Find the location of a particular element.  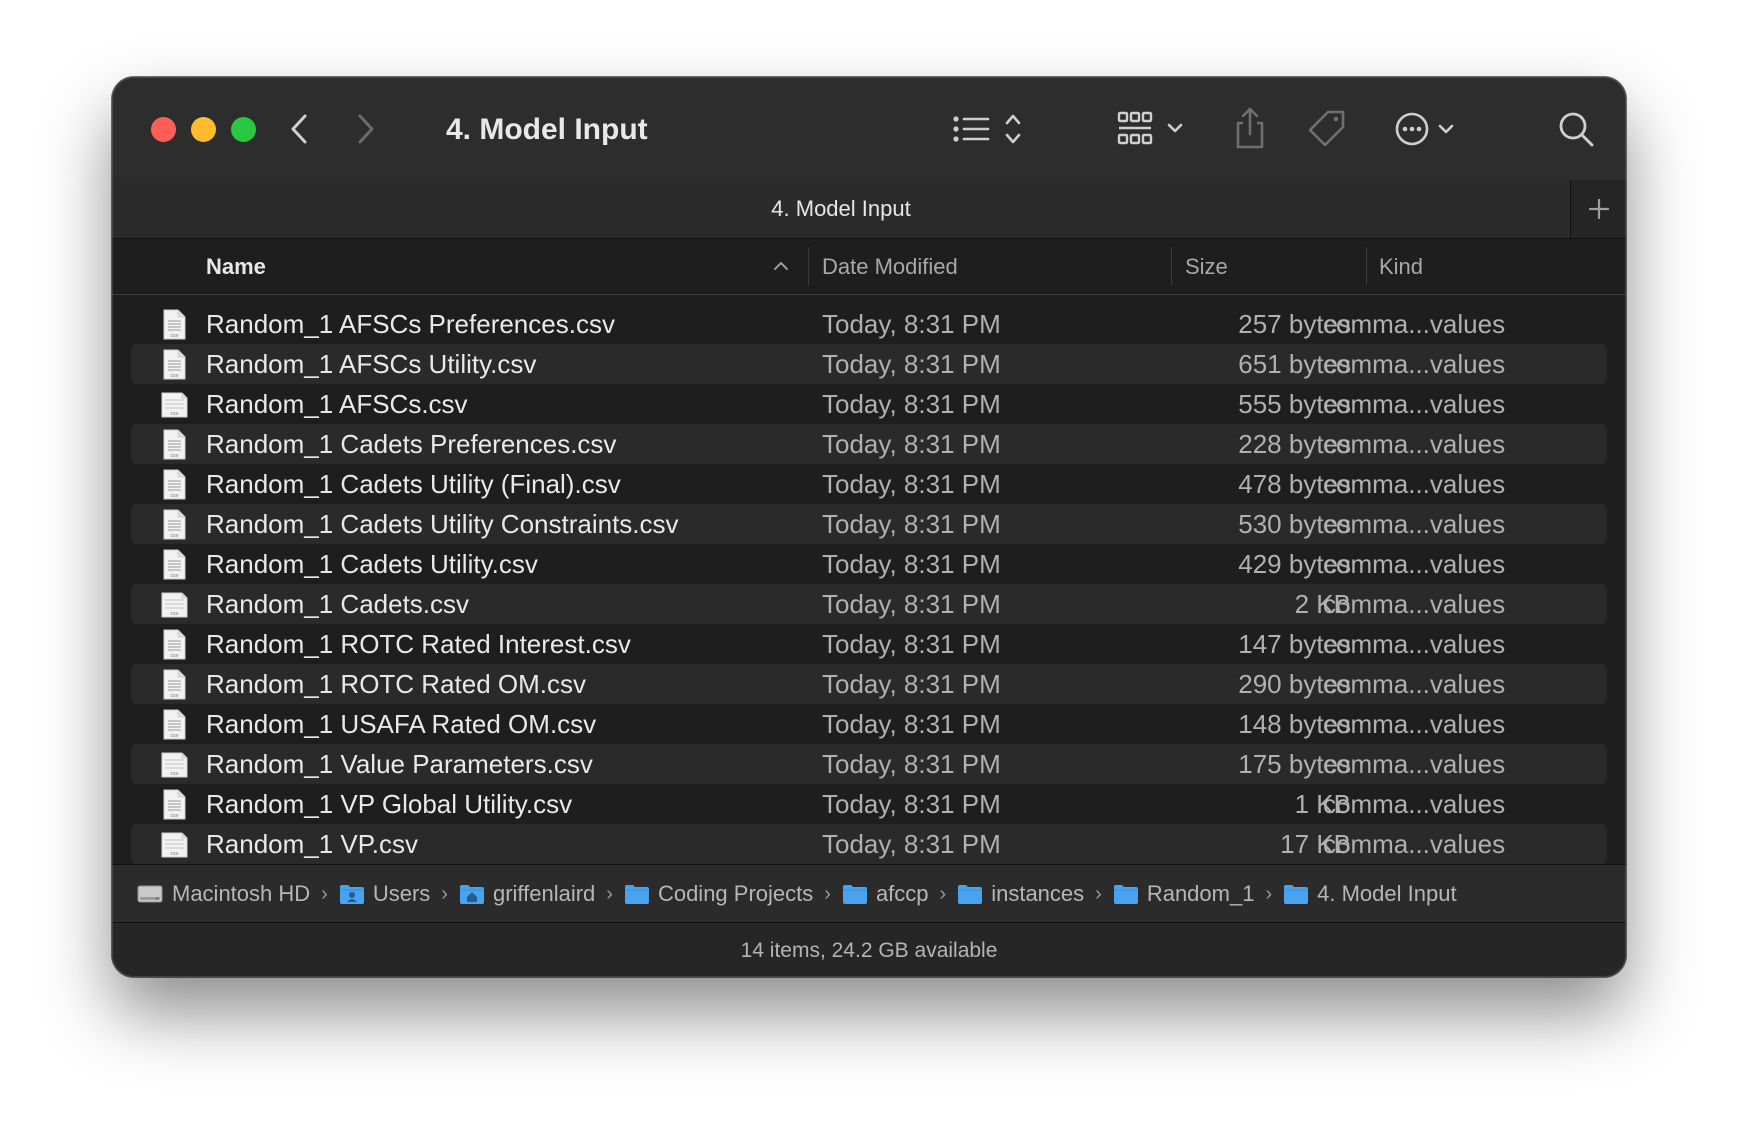

file-name: Random_1 Value Parameters.csv is located at coordinates (399, 764).